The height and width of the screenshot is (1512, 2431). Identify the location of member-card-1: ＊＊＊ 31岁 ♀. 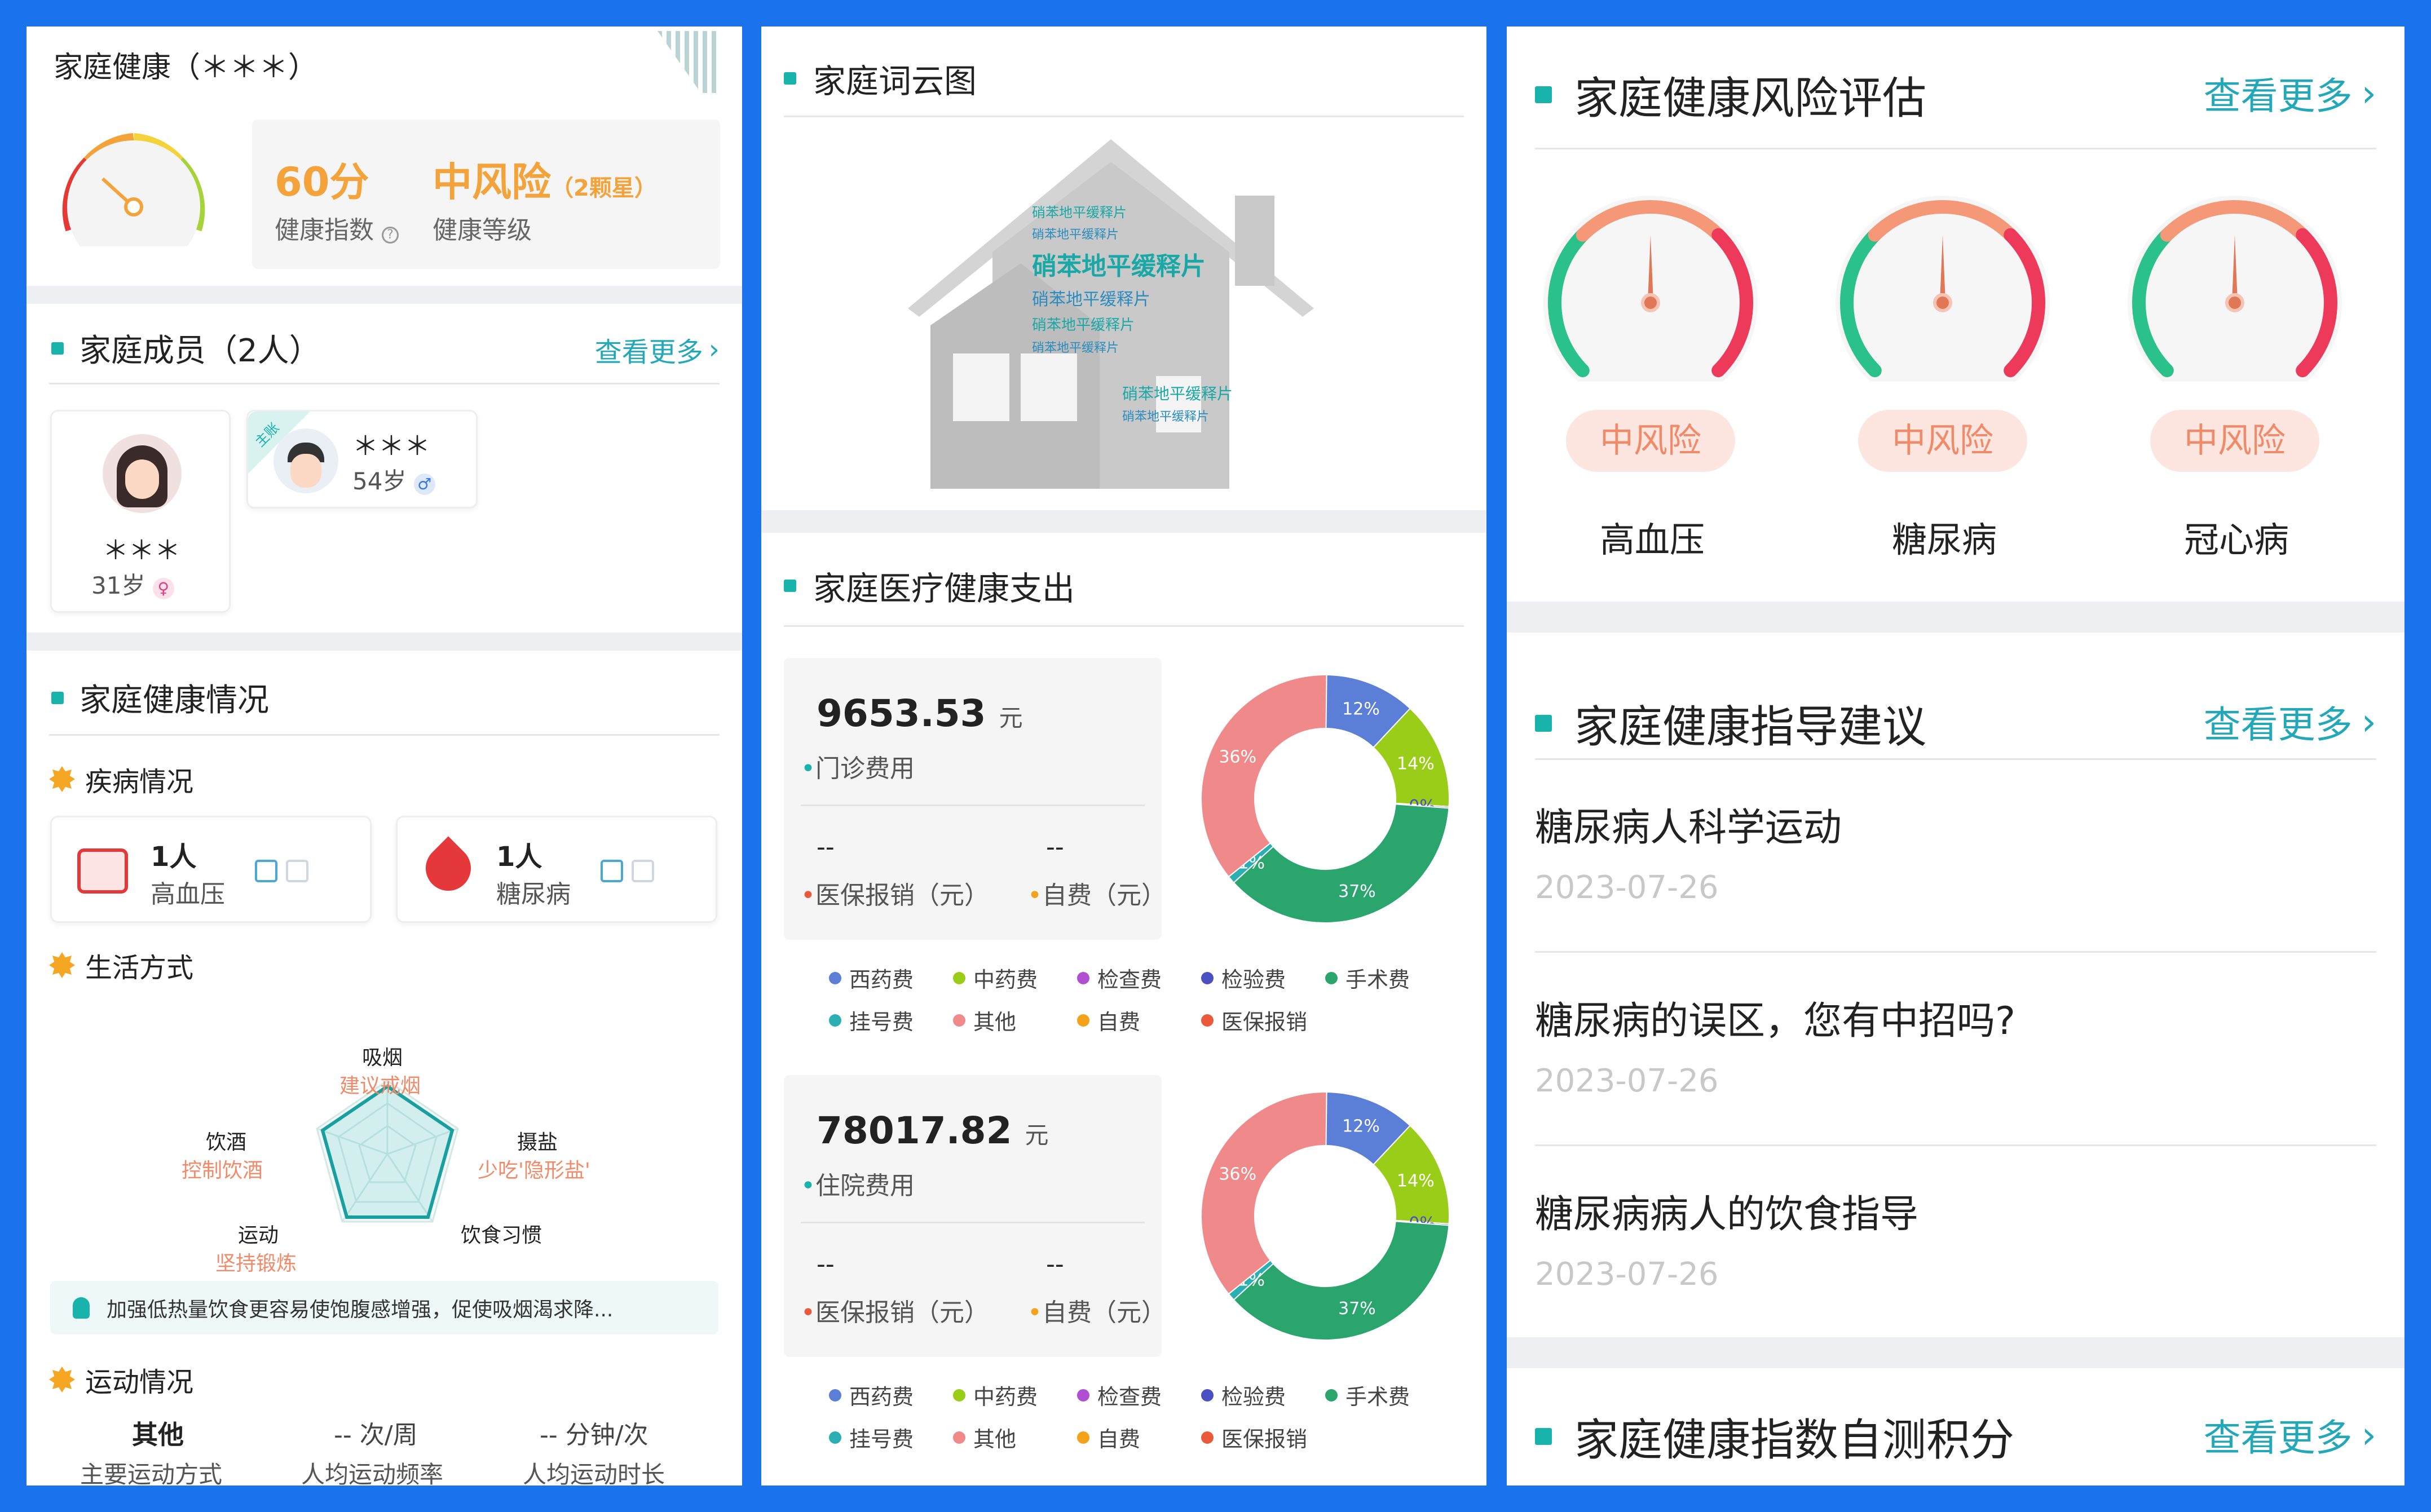
(140, 511).